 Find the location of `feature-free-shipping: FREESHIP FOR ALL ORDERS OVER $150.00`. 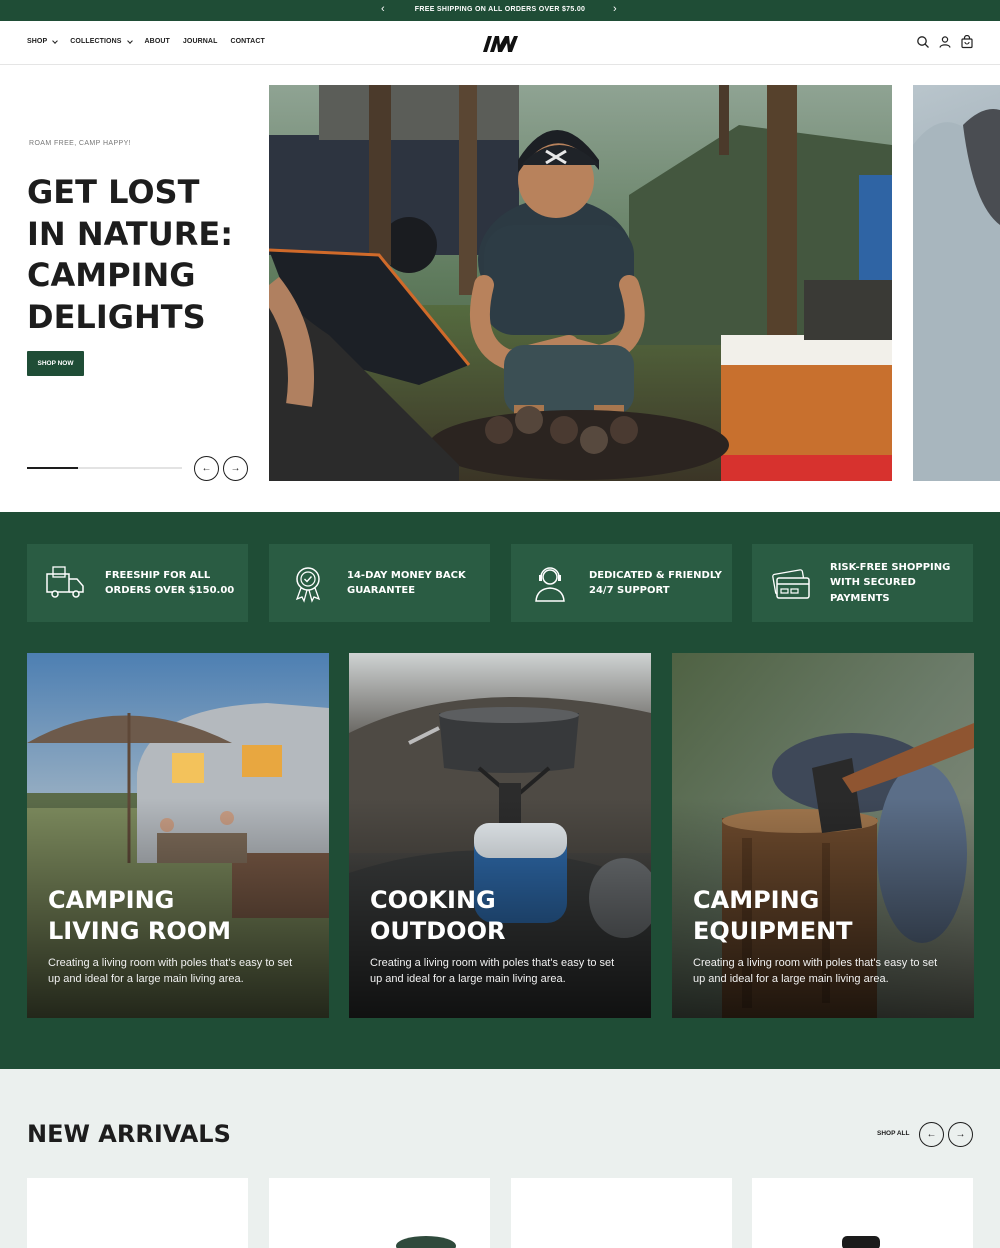

feature-free-shipping: FREESHIP FOR ALL ORDERS OVER $150.00 is located at coordinates (137, 583).